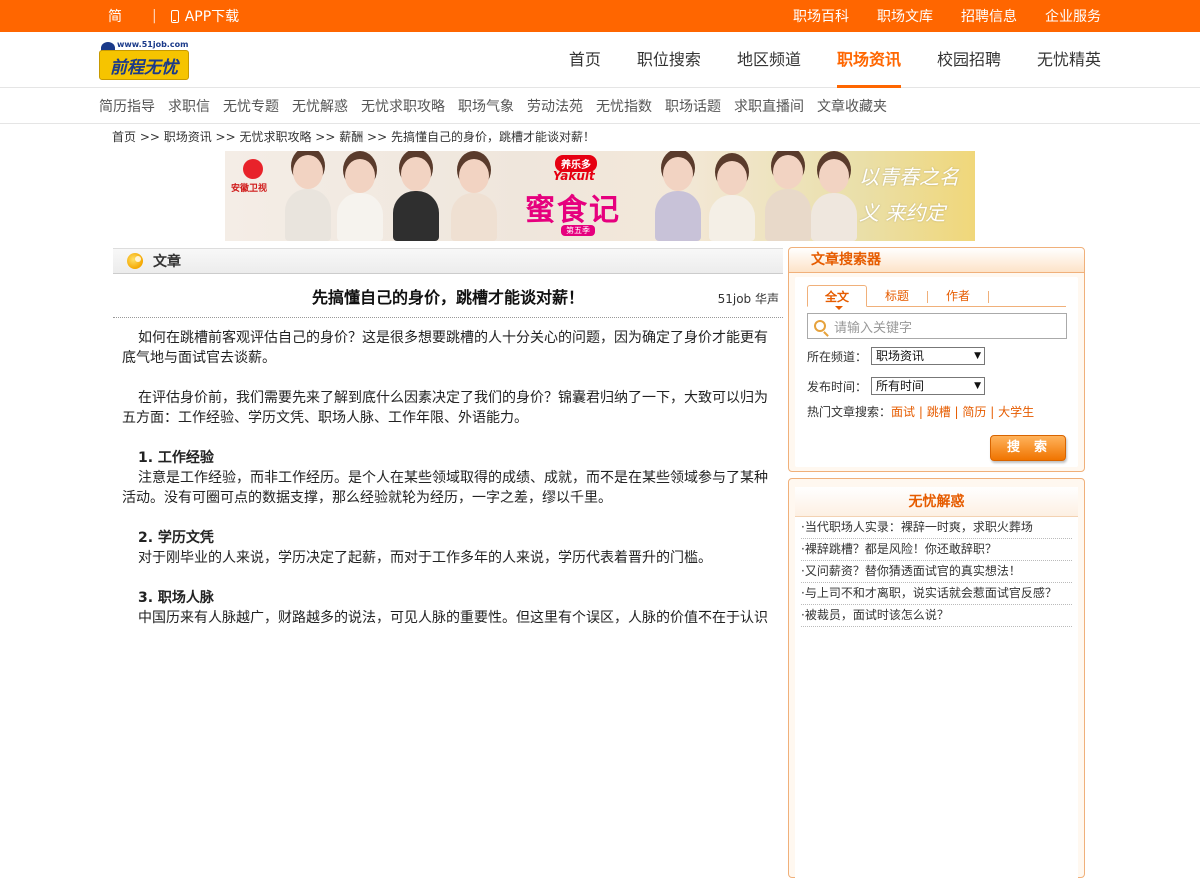 The width and height of the screenshot is (1200, 879). I want to click on hot-link-interview: 面试, so click(903, 412).